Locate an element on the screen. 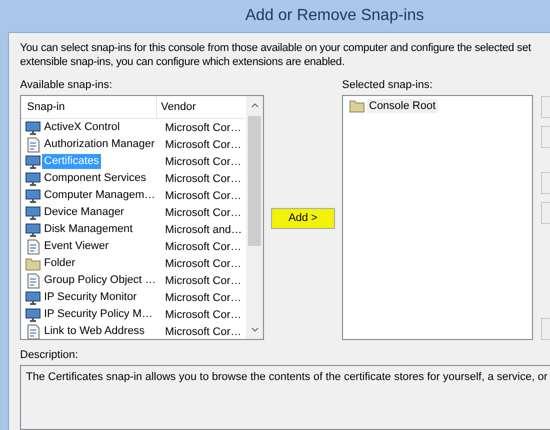 The image size is (550, 430). snap-in-name: Folder is located at coordinates (60, 263).